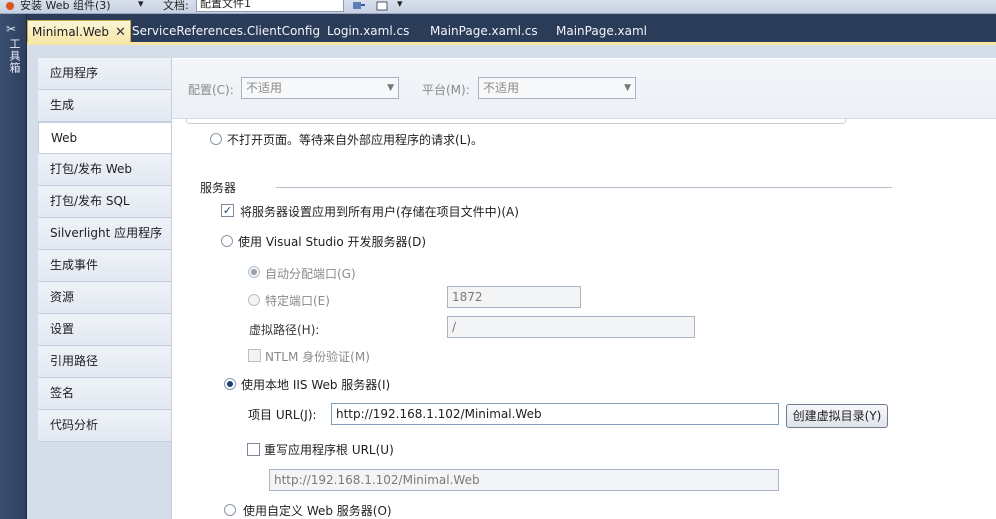 This screenshot has height=519, width=996. What do you see at coordinates (282, 415) in the screenshot?
I see `project-url-label: 项目 URL(J):` at bounding box center [282, 415].